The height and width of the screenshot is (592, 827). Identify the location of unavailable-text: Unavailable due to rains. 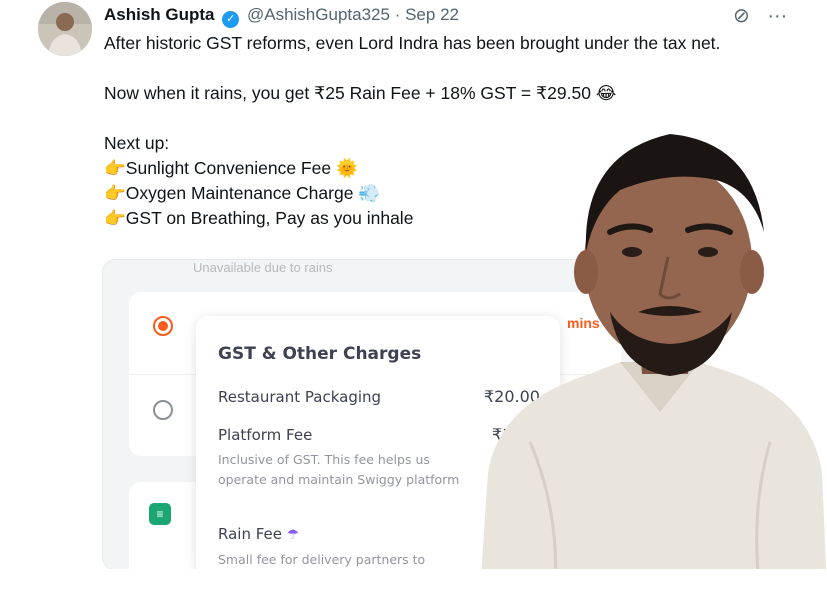
(263, 267).